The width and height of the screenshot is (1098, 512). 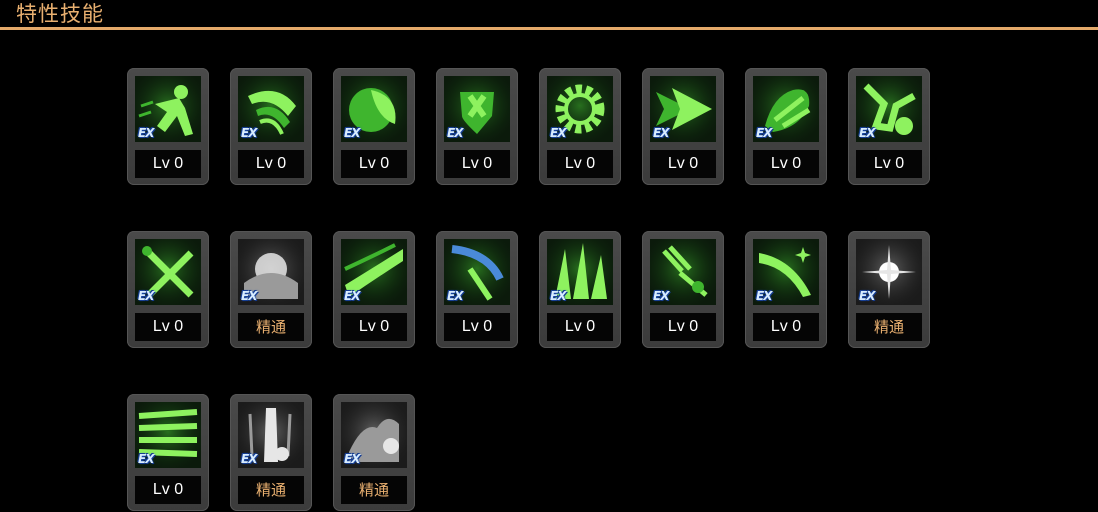 What do you see at coordinates (786, 272) in the screenshot?
I see `green-sparkle-slash-icon: EX` at bounding box center [786, 272].